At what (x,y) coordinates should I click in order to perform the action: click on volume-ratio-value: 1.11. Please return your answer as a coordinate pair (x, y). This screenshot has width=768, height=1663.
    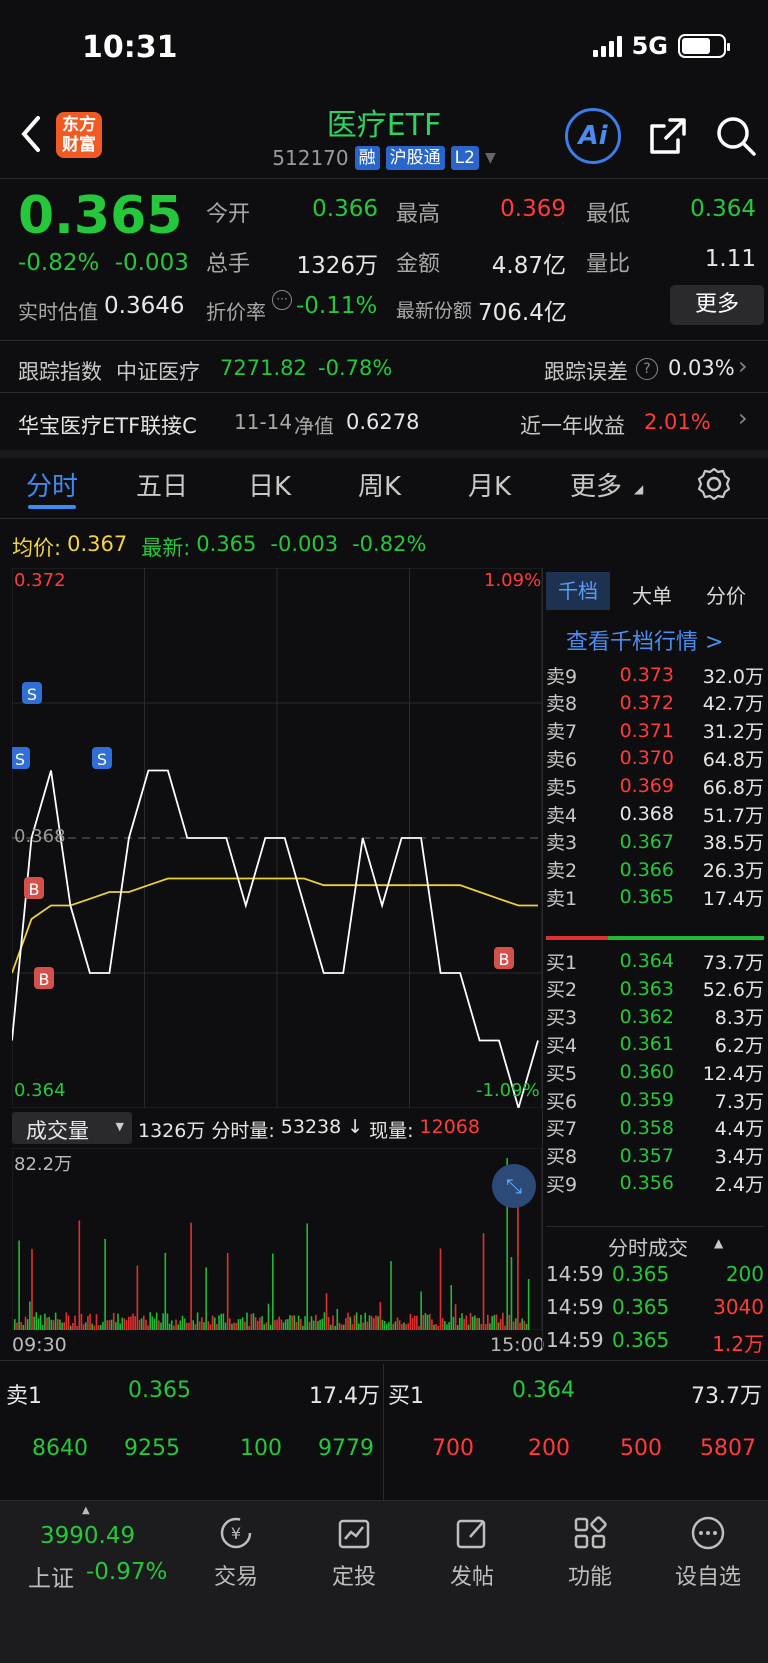
    Looking at the image, I should click on (730, 259).